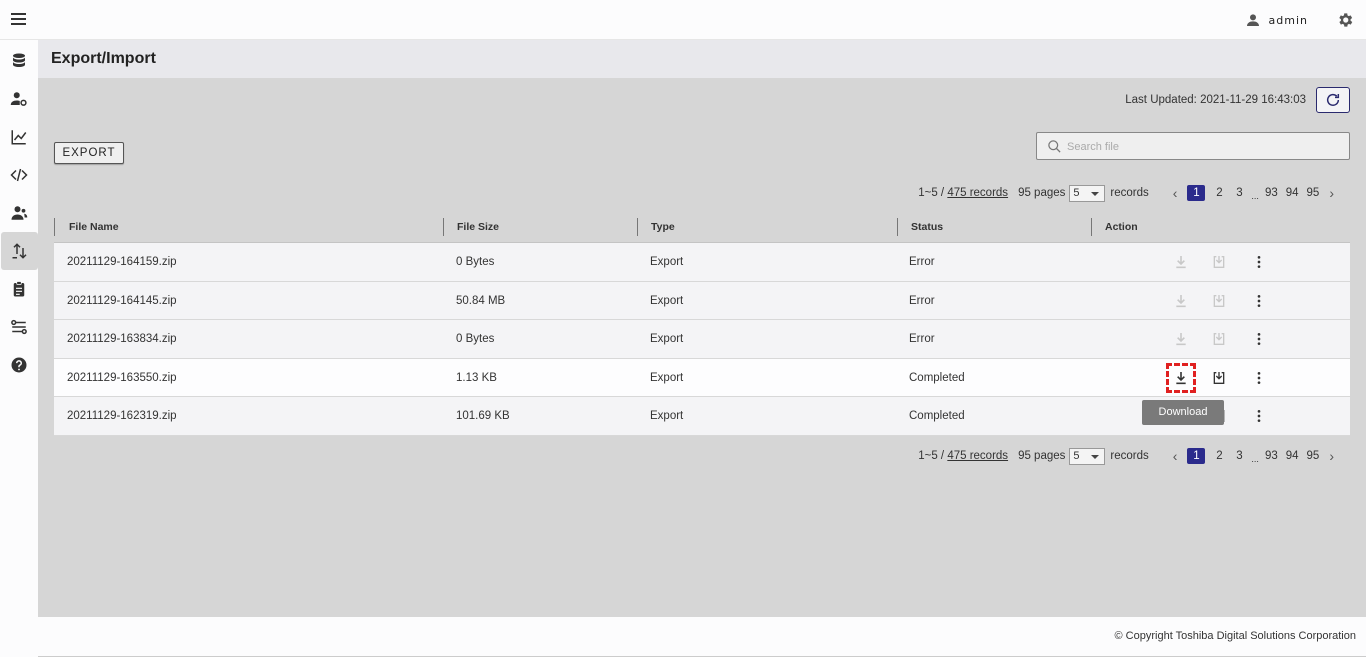 This screenshot has height=657, width=1366. What do you see at coordinates (481, 300) in the screenshot?
I see `file-size-cell: 50.84 MB` at bounding box center [481, 300].